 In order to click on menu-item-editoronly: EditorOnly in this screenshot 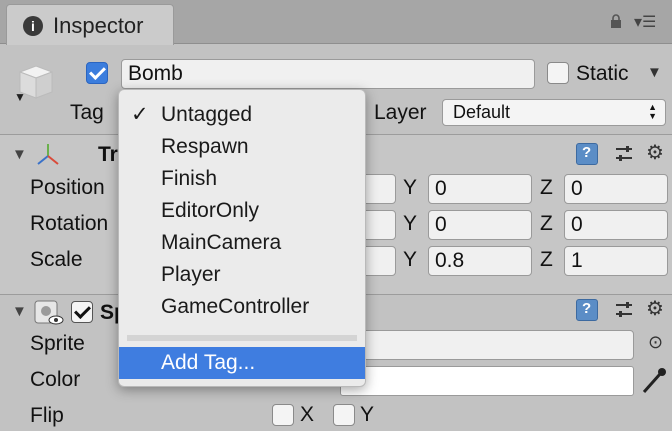, I will do `click(242, 211)`.